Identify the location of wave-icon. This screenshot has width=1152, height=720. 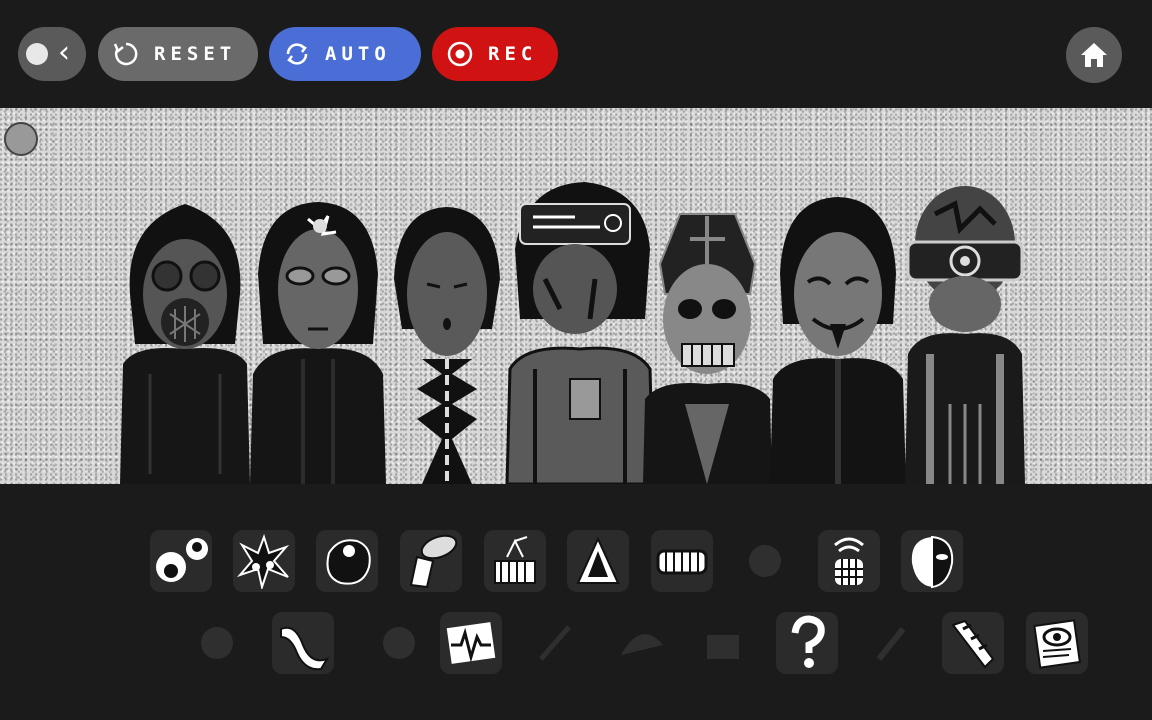
(305, 648).